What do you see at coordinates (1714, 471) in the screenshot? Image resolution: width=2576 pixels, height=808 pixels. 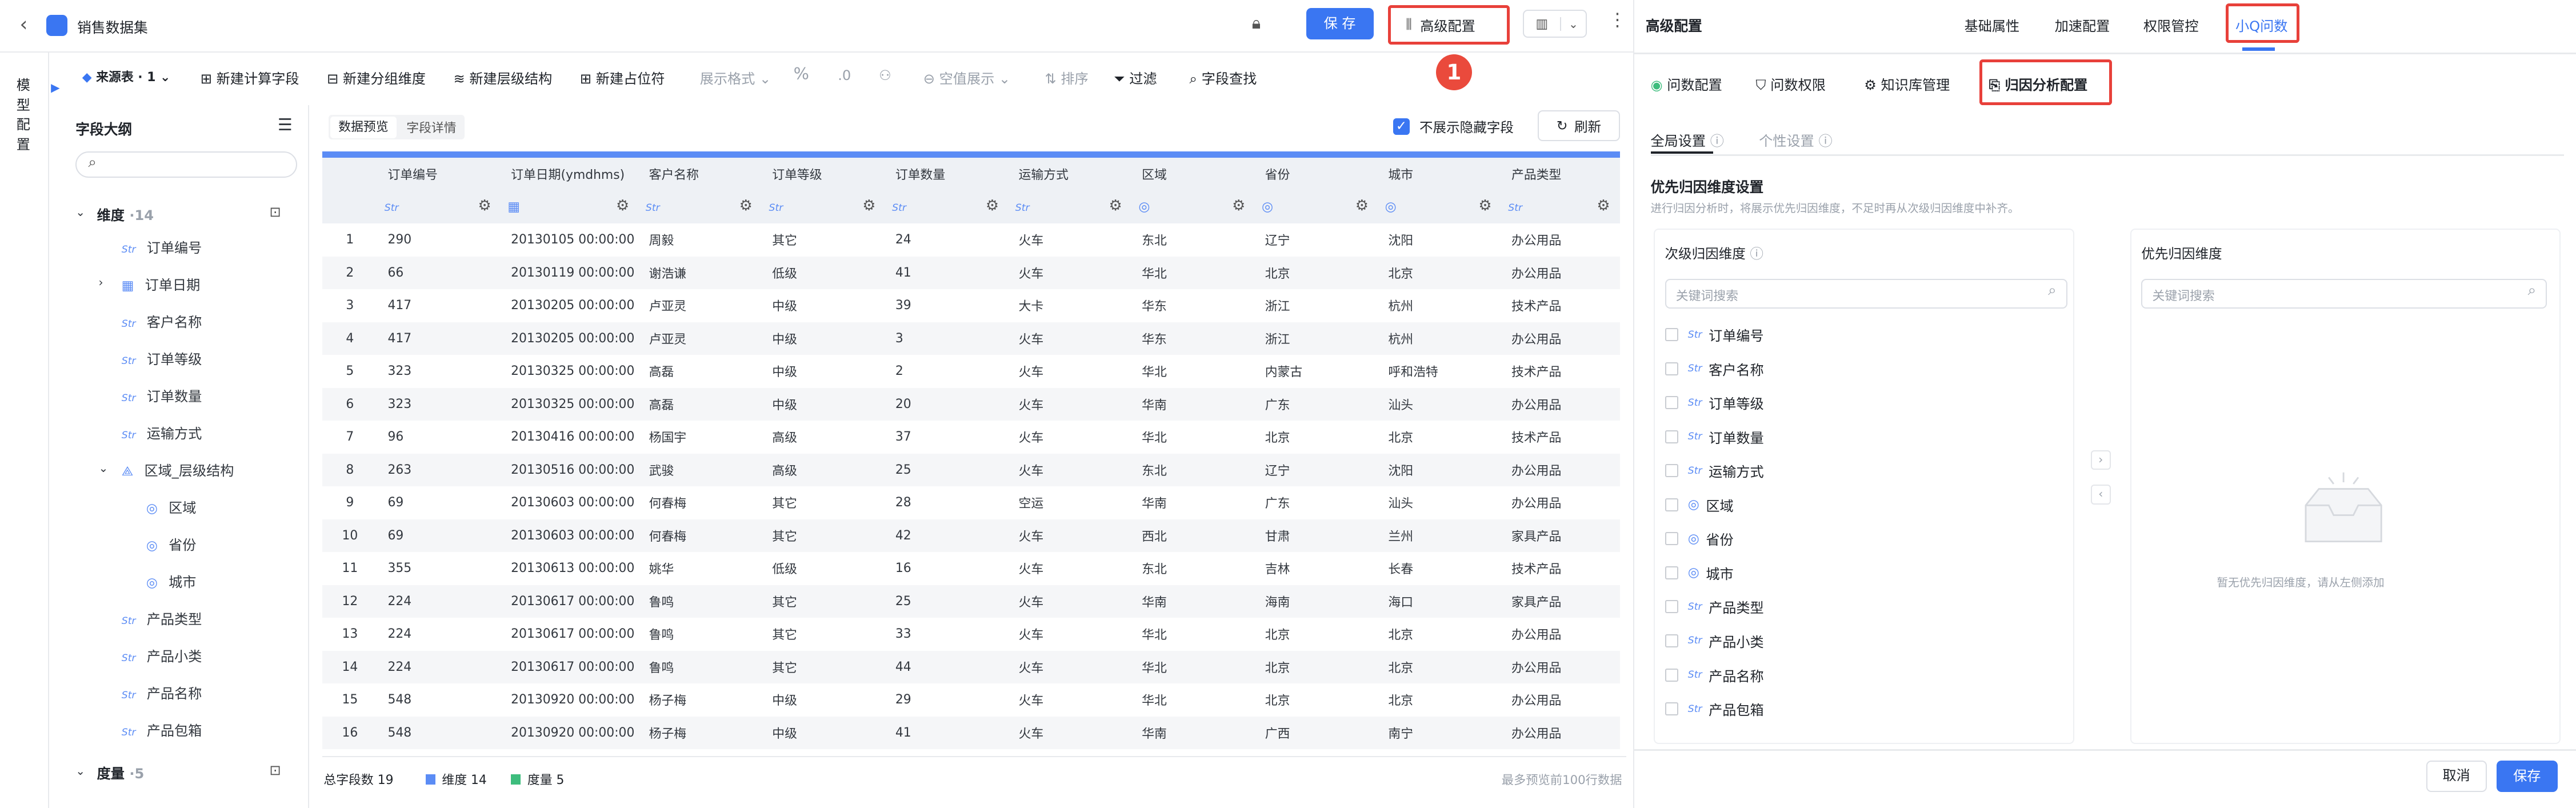 I see `secondary-dimension-item: Str 运输方式` at bounding box center [1714, 471].